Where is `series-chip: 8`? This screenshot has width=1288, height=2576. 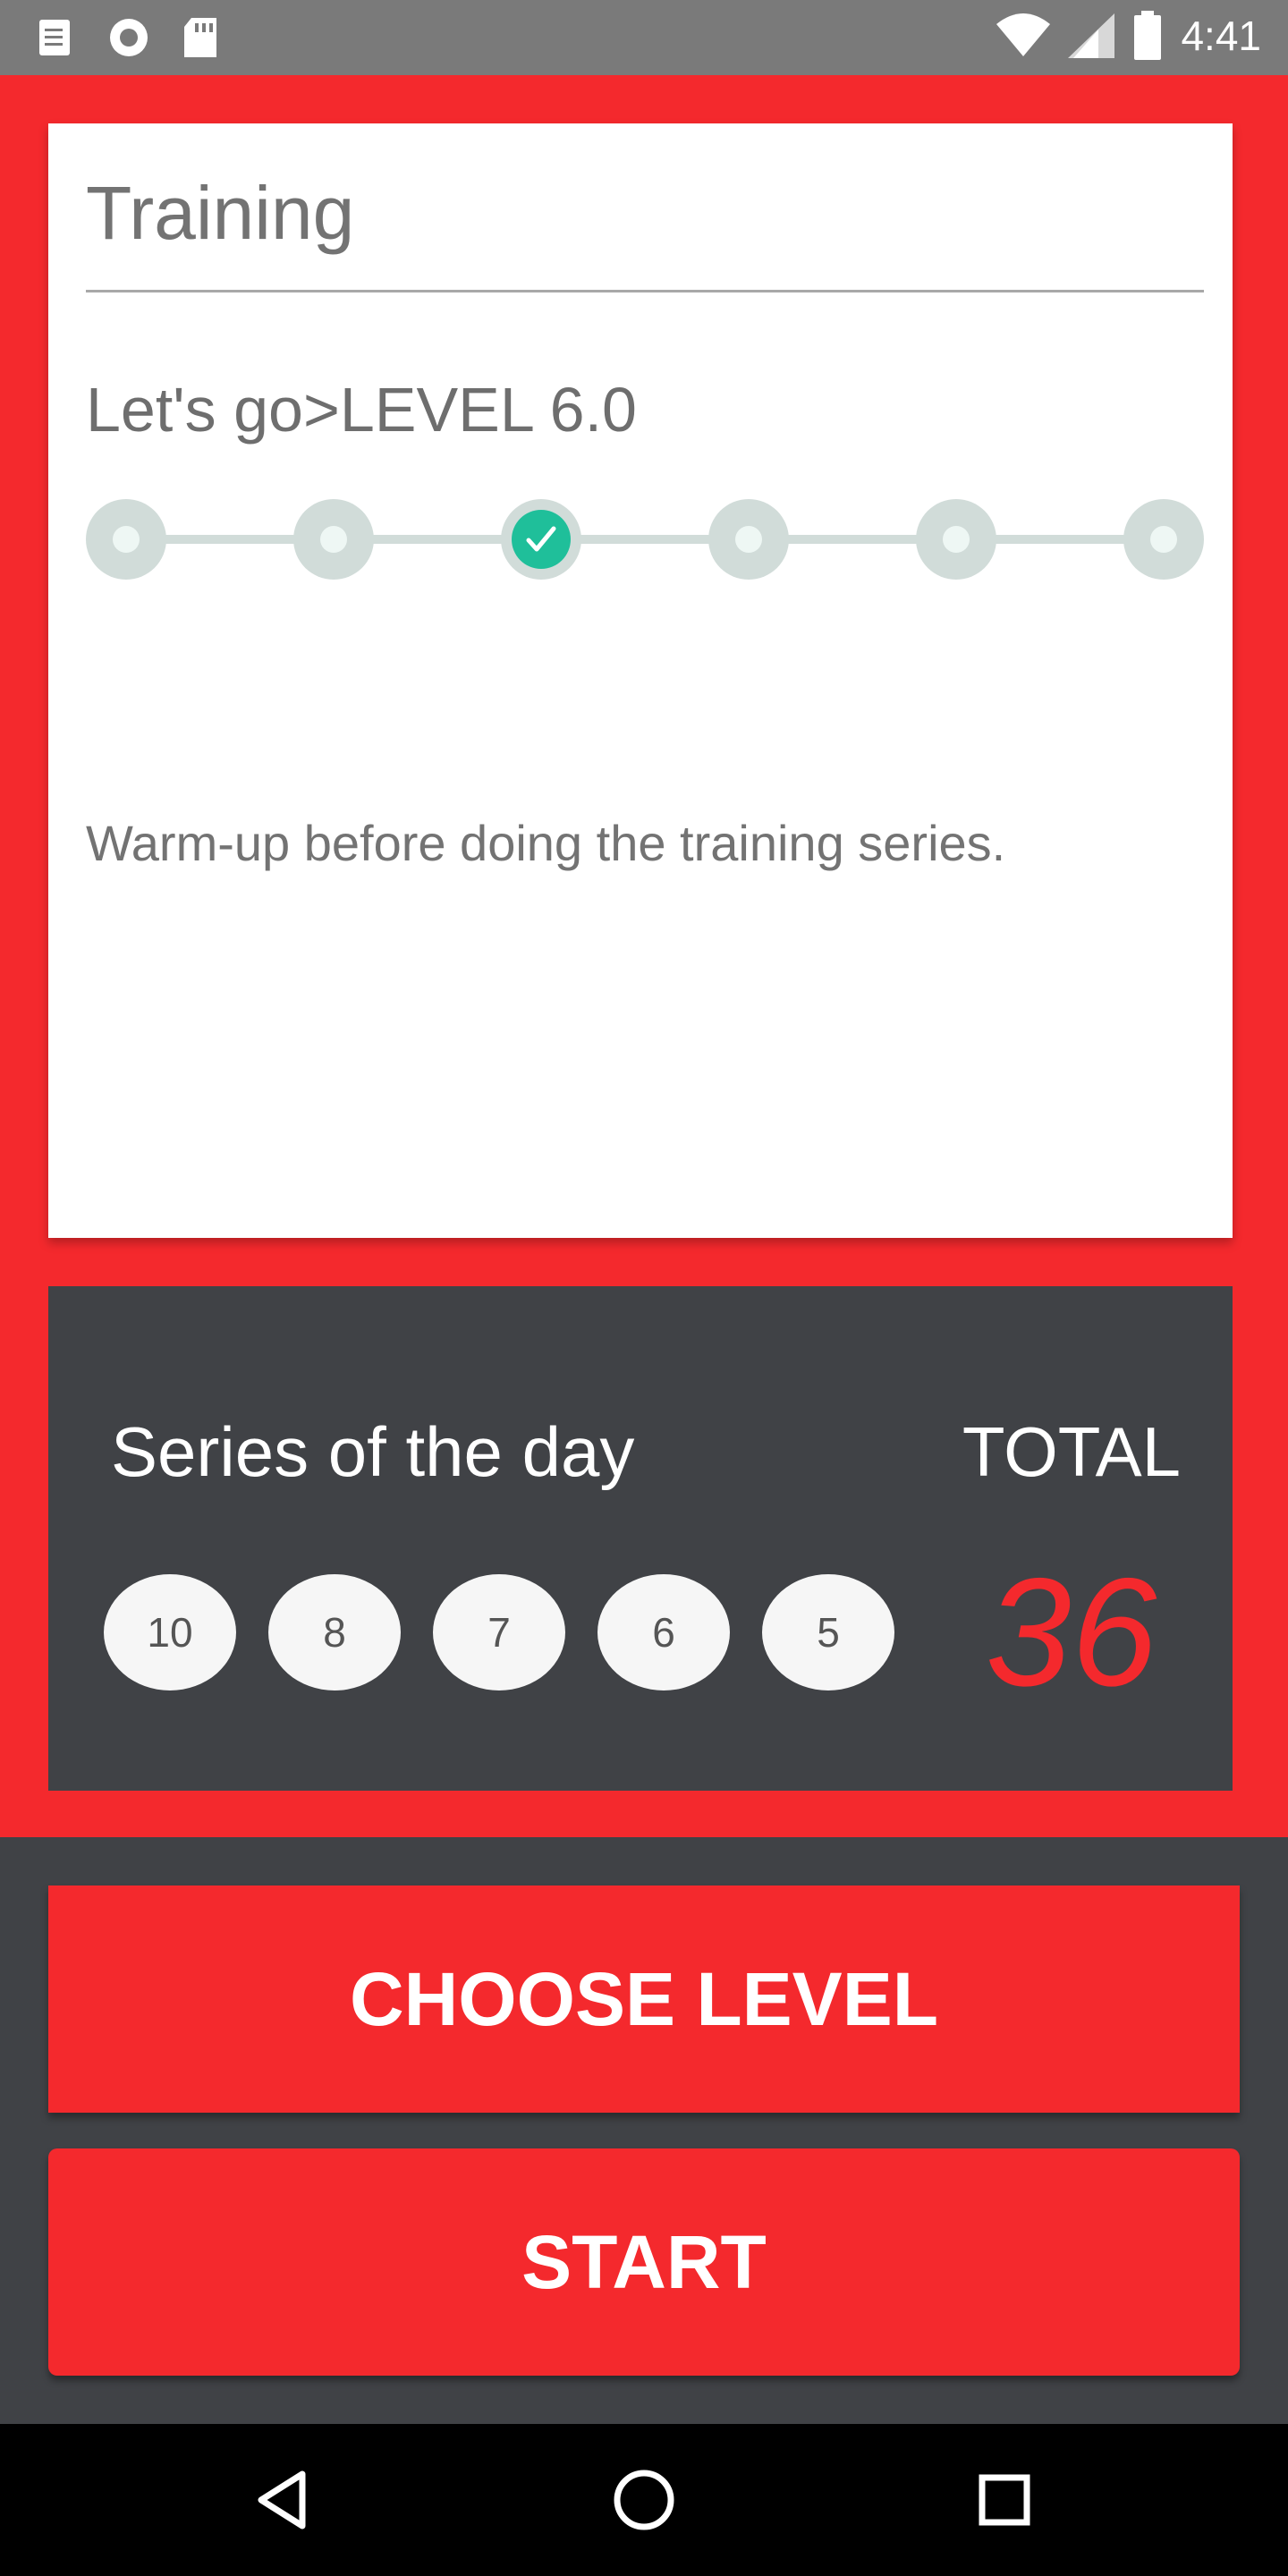 series-chip: 8 is located at coordinates (334, 1632).